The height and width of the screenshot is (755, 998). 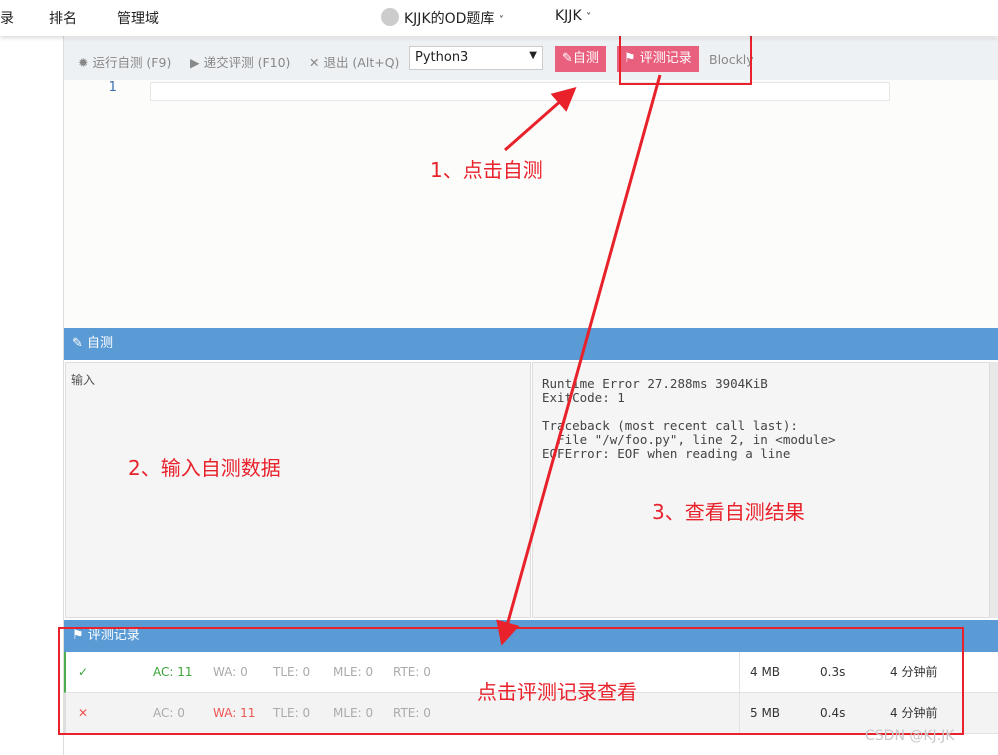 I want to click on user-menu: KJJK ˅, so click(x=573, y=16).